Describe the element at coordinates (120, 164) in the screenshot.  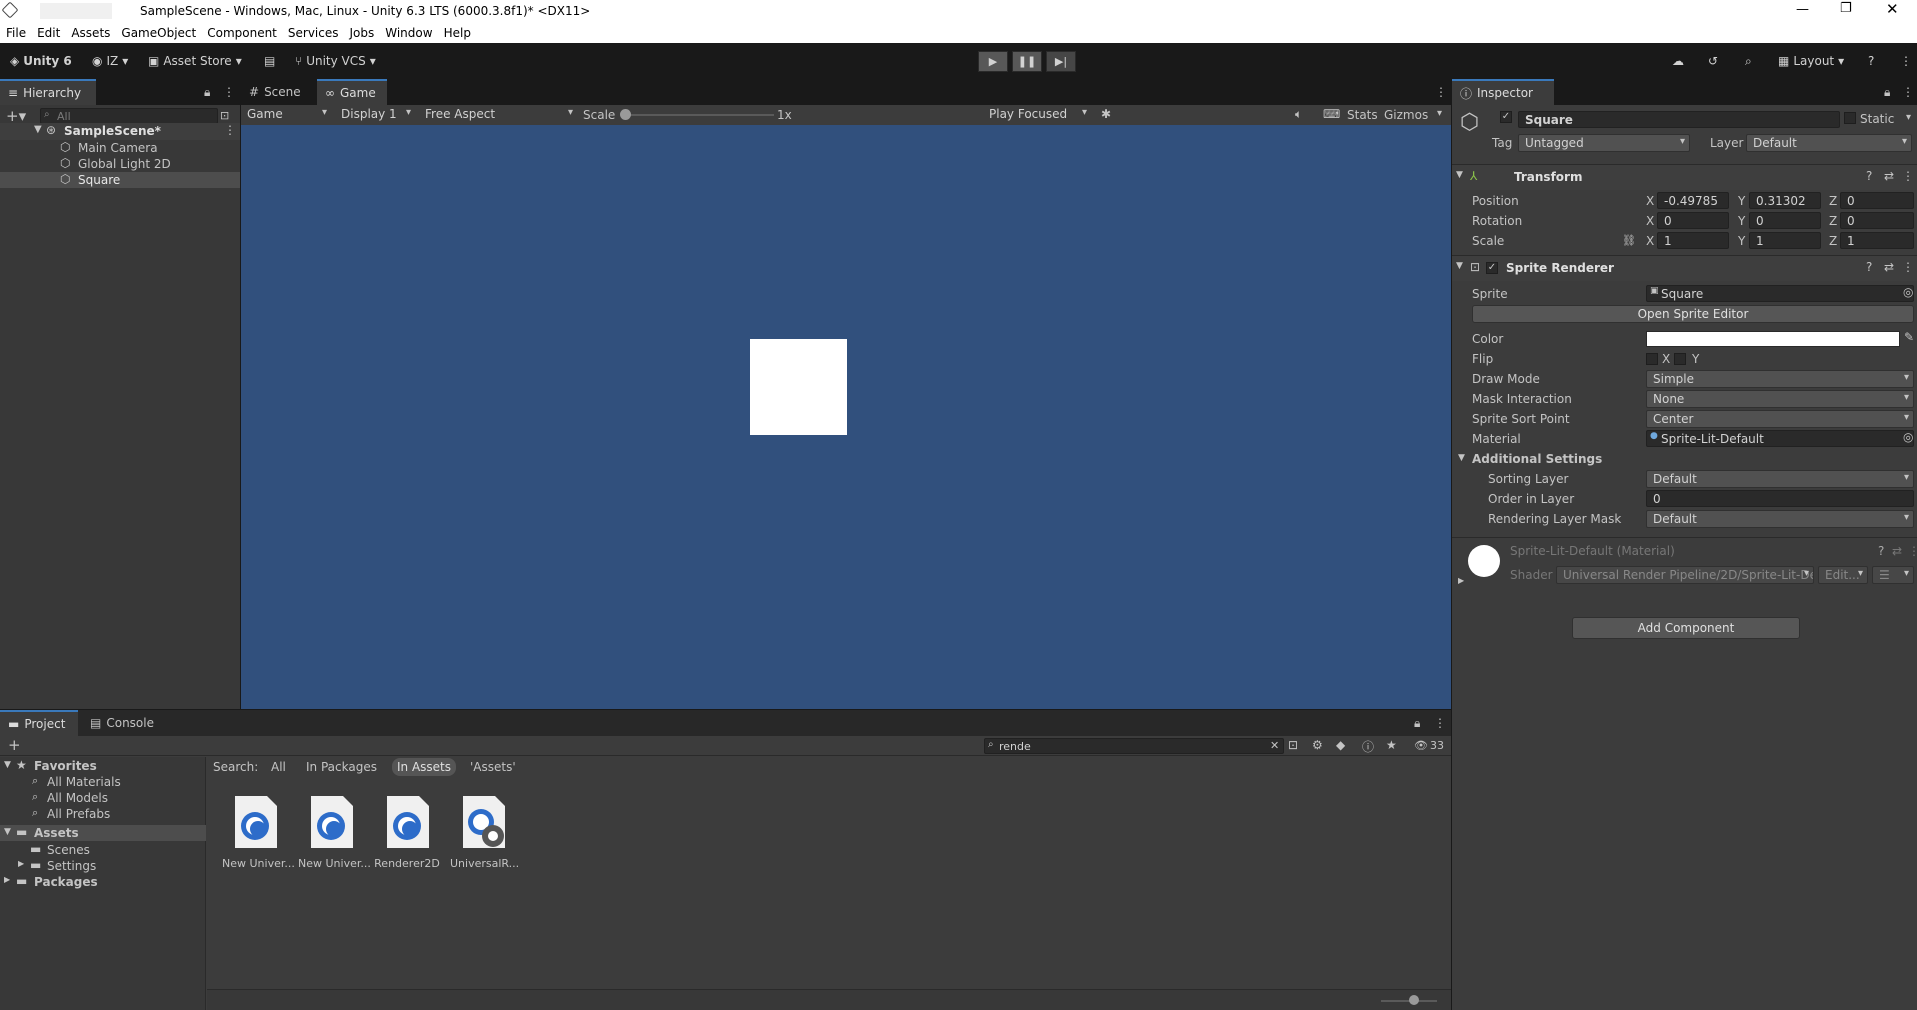
I see `hierarchy-item: ⬡ Global Light 2D` at that location.